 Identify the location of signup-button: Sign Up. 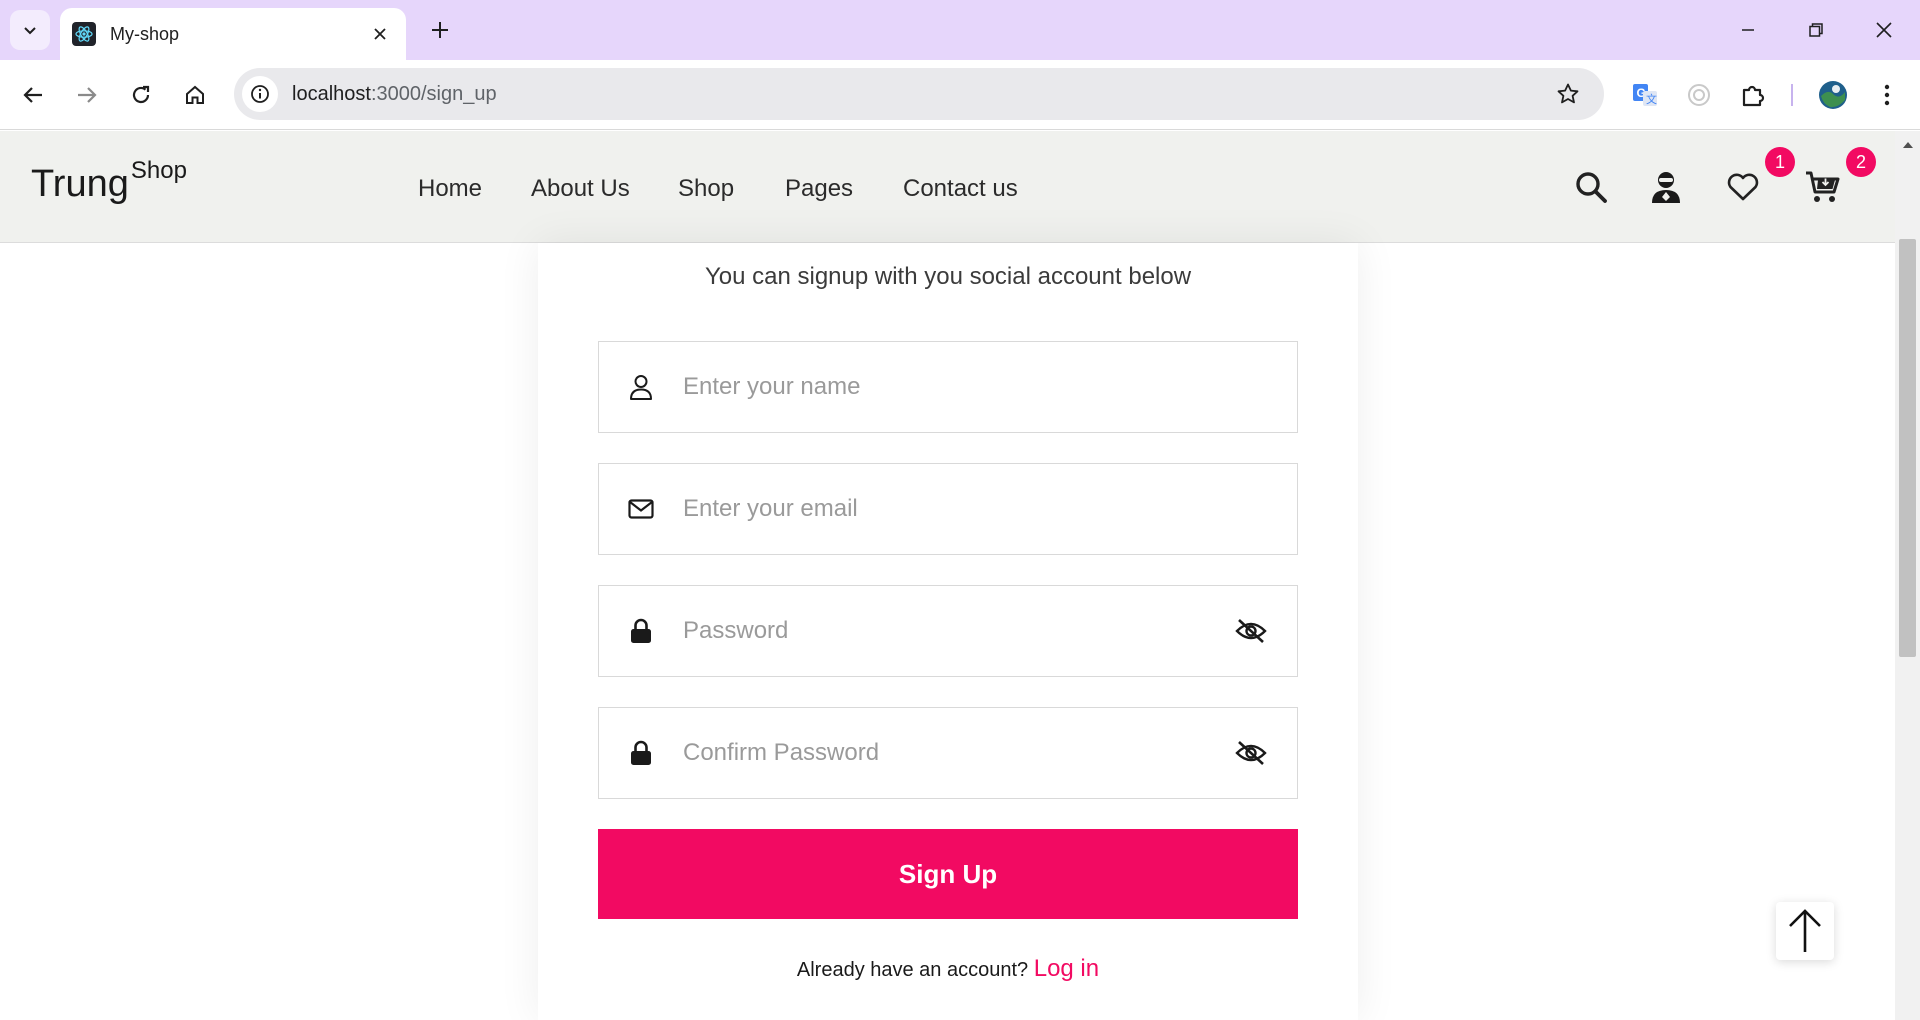
(948, 874).